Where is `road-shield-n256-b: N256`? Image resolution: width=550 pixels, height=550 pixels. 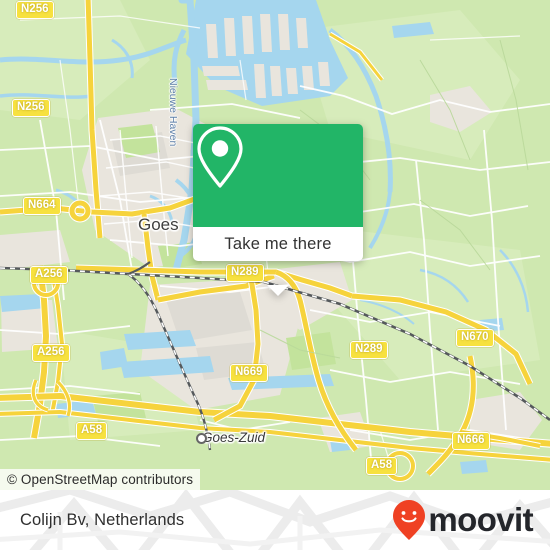 road-shield-n256-b: N256 is located at coordinates (31, 108).